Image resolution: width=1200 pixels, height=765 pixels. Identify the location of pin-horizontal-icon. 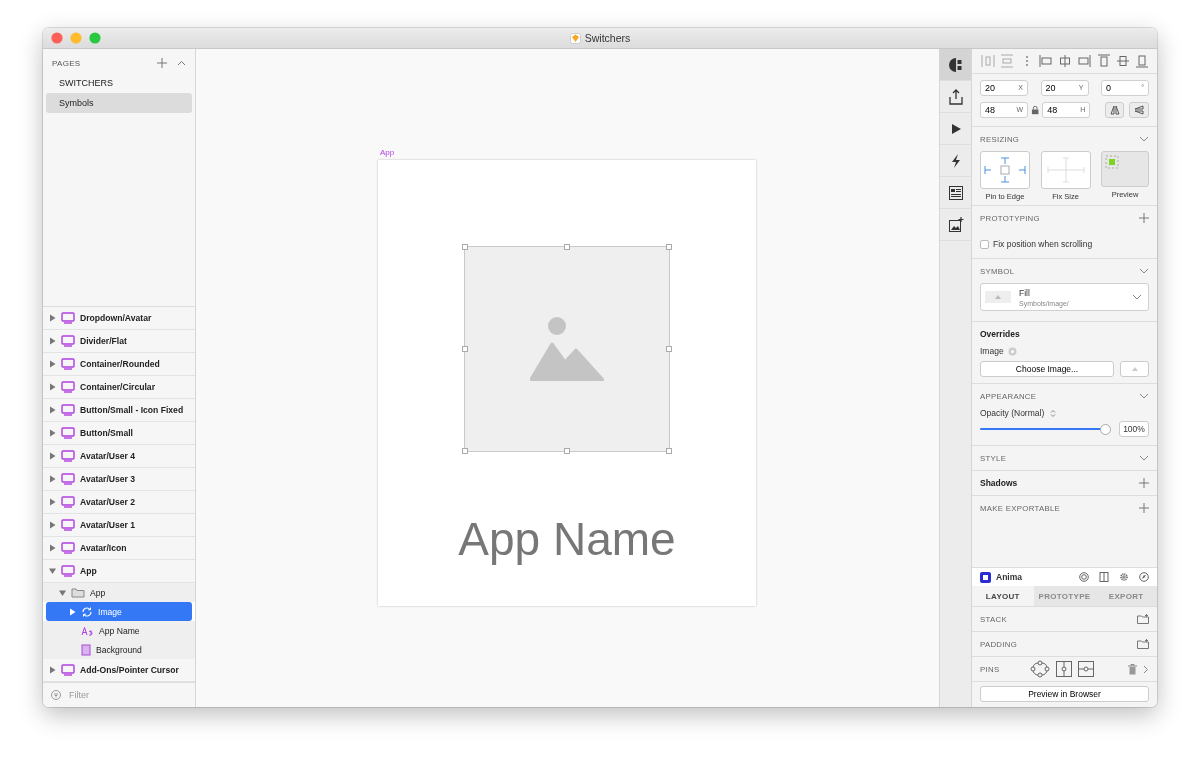
(1086, 669).